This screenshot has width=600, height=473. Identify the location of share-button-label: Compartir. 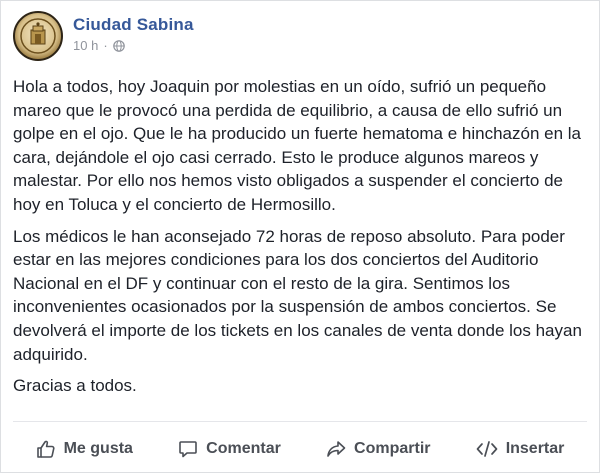
(392, 448).